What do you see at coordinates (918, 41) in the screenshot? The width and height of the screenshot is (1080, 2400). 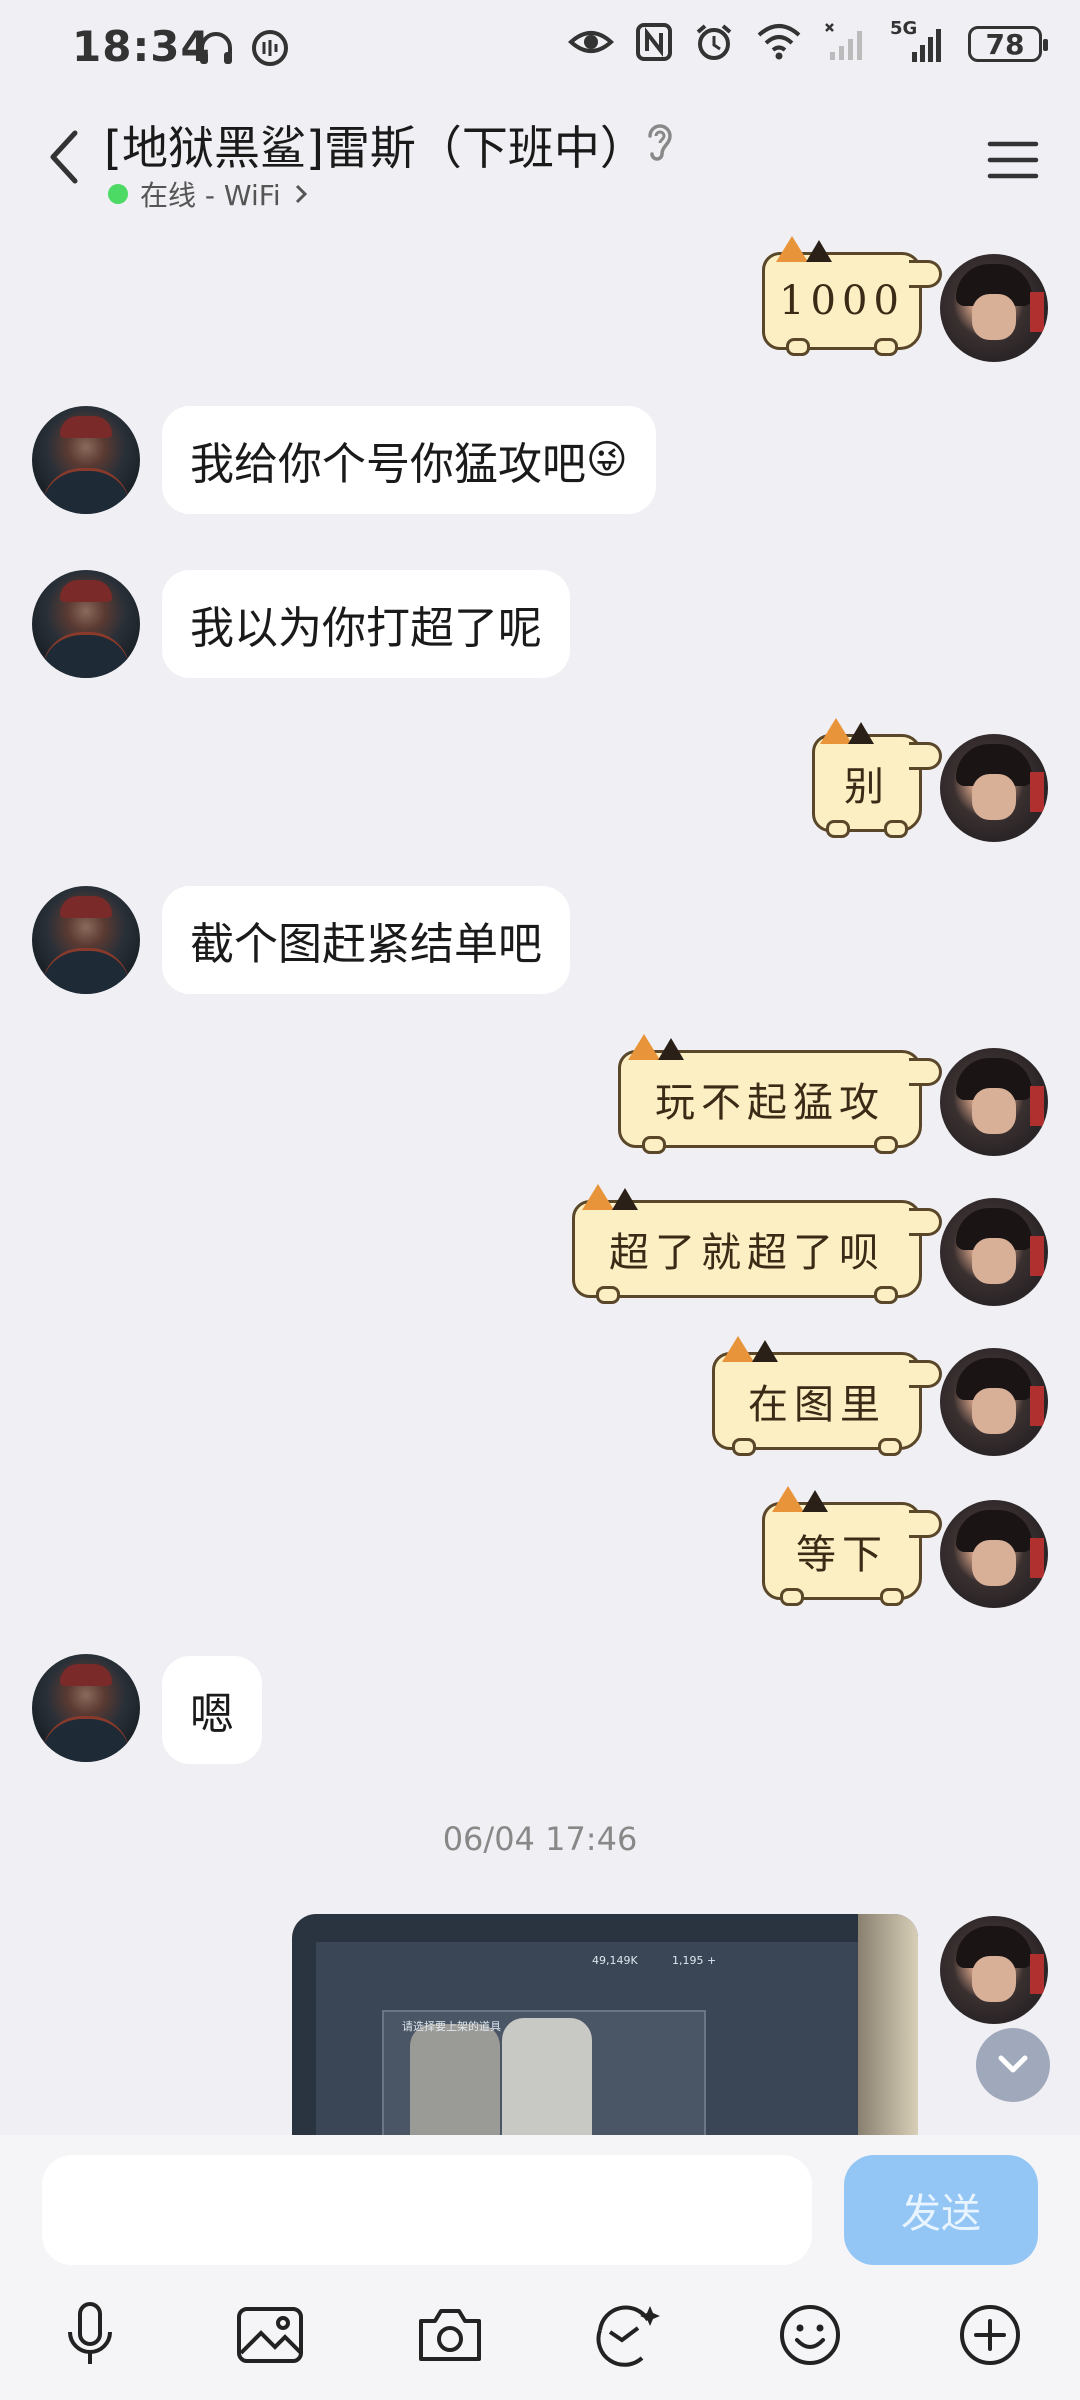 I see `signal-5g-icon: 5G` at bounding box center [918, 41].